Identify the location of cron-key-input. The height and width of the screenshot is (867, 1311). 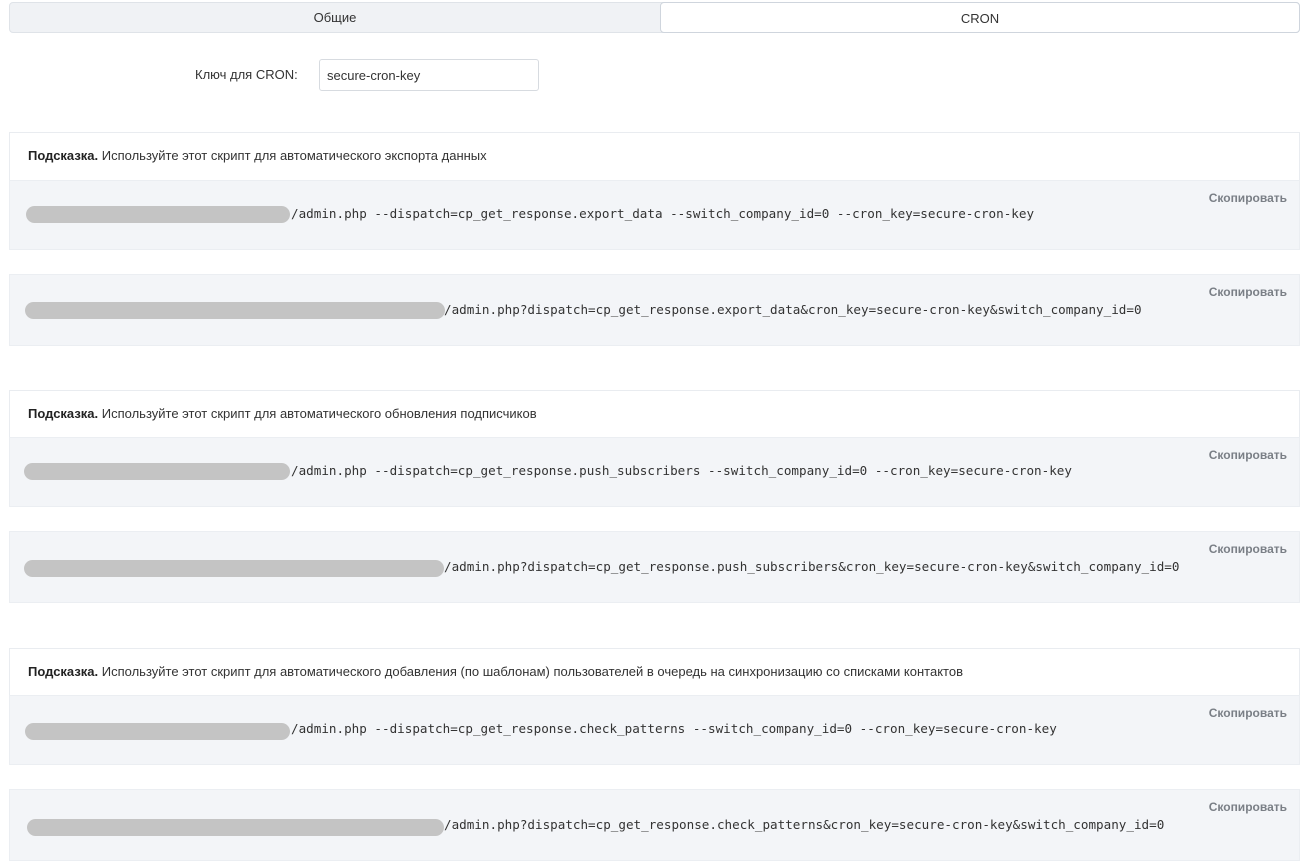
(429, 75).